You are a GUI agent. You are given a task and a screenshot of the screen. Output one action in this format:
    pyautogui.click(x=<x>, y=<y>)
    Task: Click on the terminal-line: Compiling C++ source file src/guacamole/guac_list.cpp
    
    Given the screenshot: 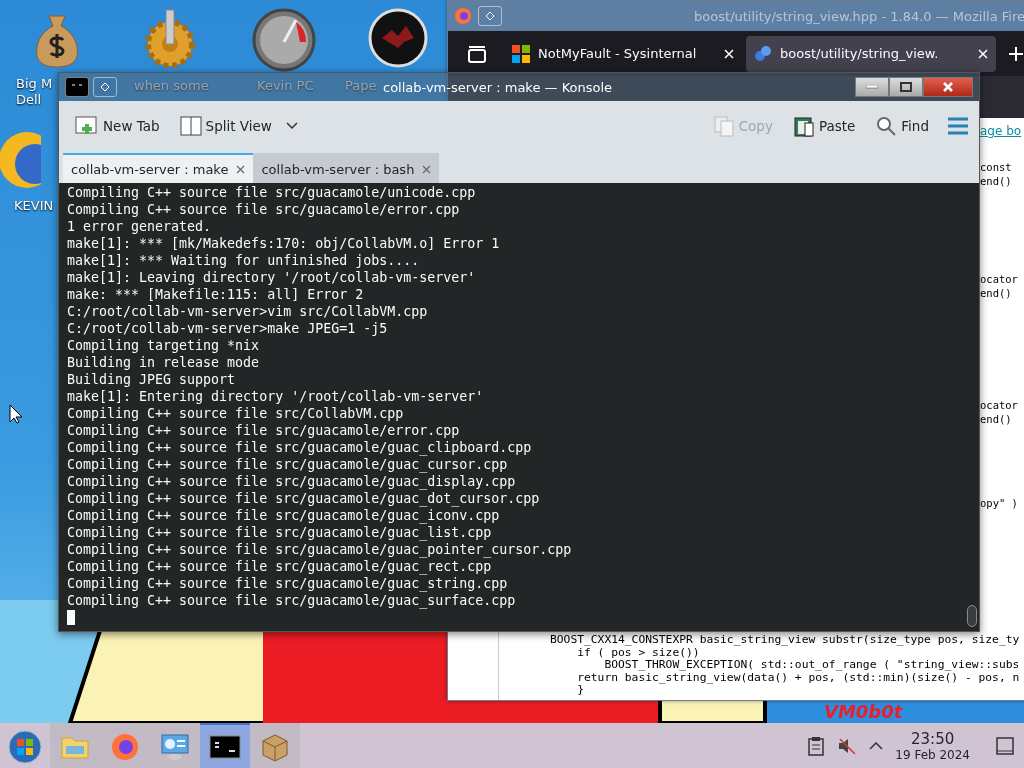 What is the action you would take?
    pyautogui.click(x=280, y=532)
    